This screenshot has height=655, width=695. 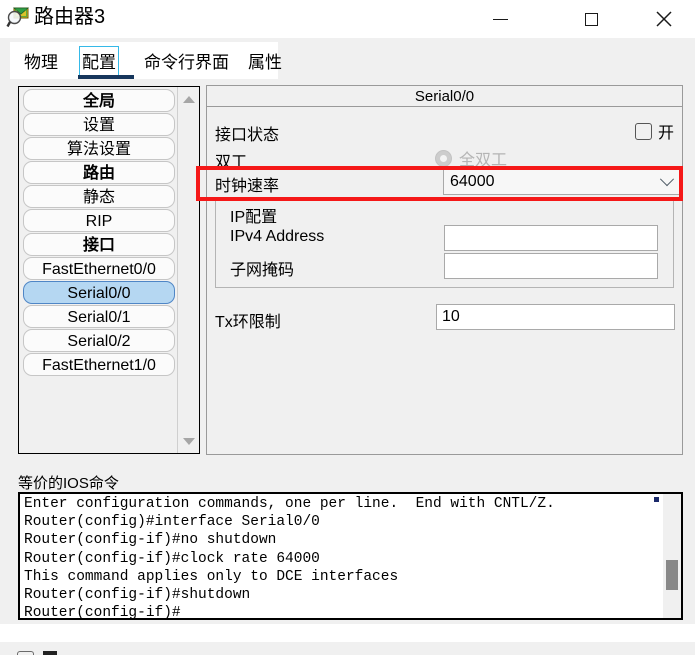 I want to click on triangle-up-icon, so click(x=189, y=99).